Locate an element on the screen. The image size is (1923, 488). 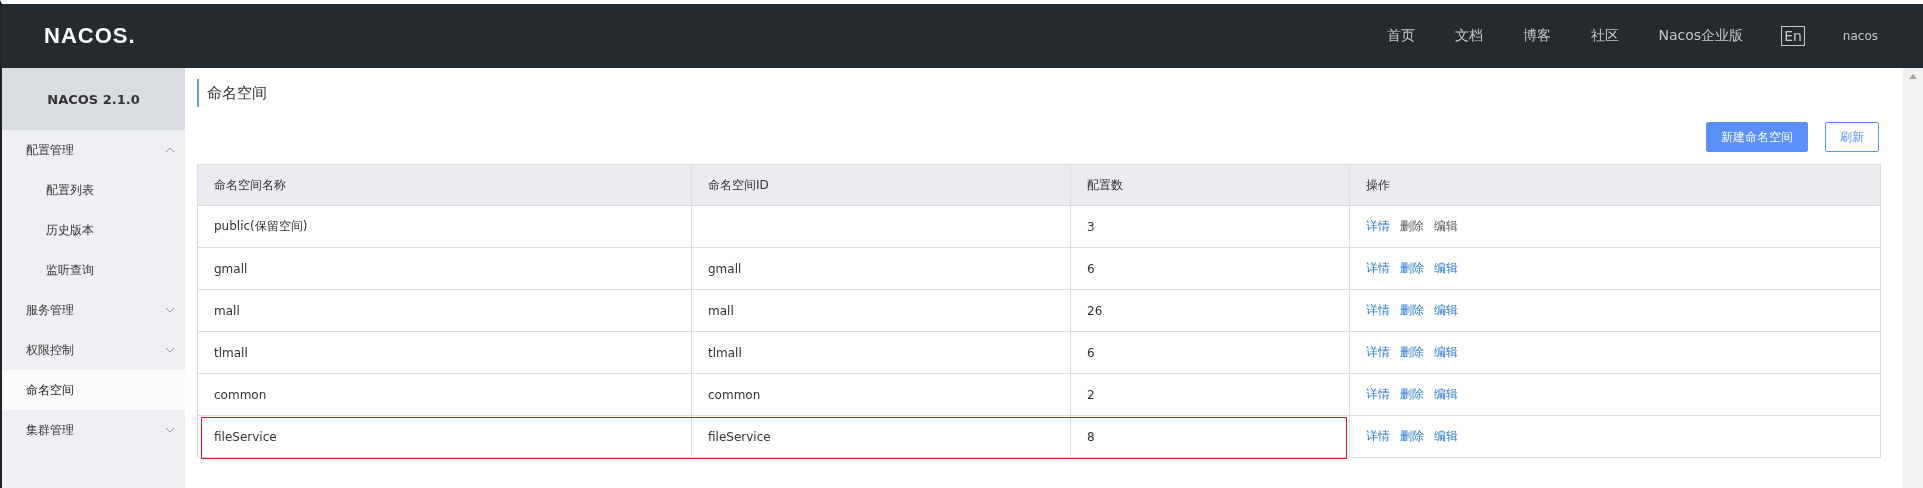
table-cell: fileService is located at coordinates (881, 436).